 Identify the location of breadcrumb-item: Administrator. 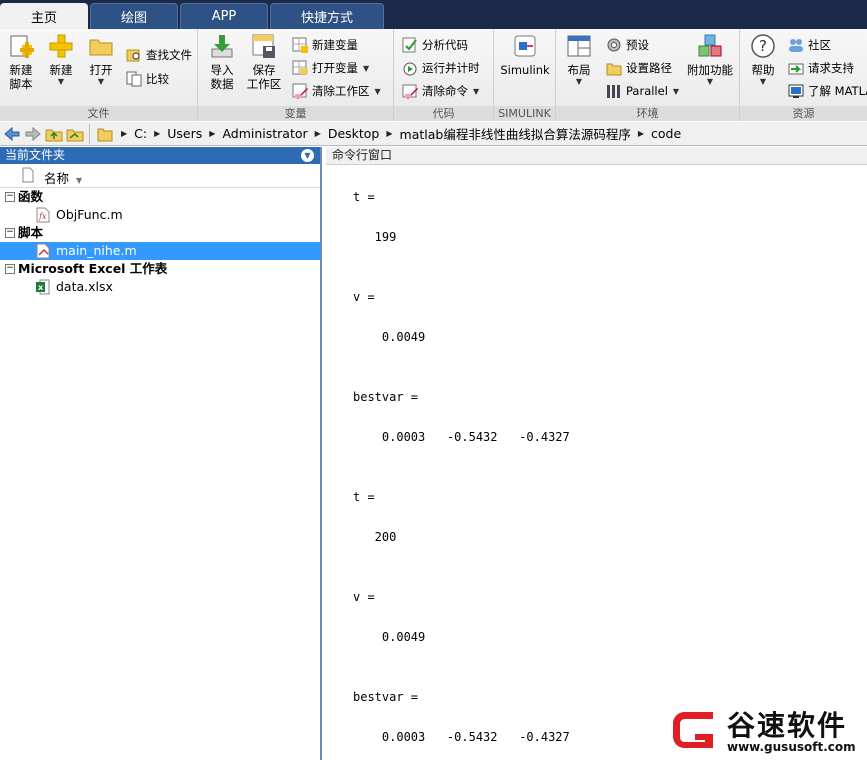
(264, 133).